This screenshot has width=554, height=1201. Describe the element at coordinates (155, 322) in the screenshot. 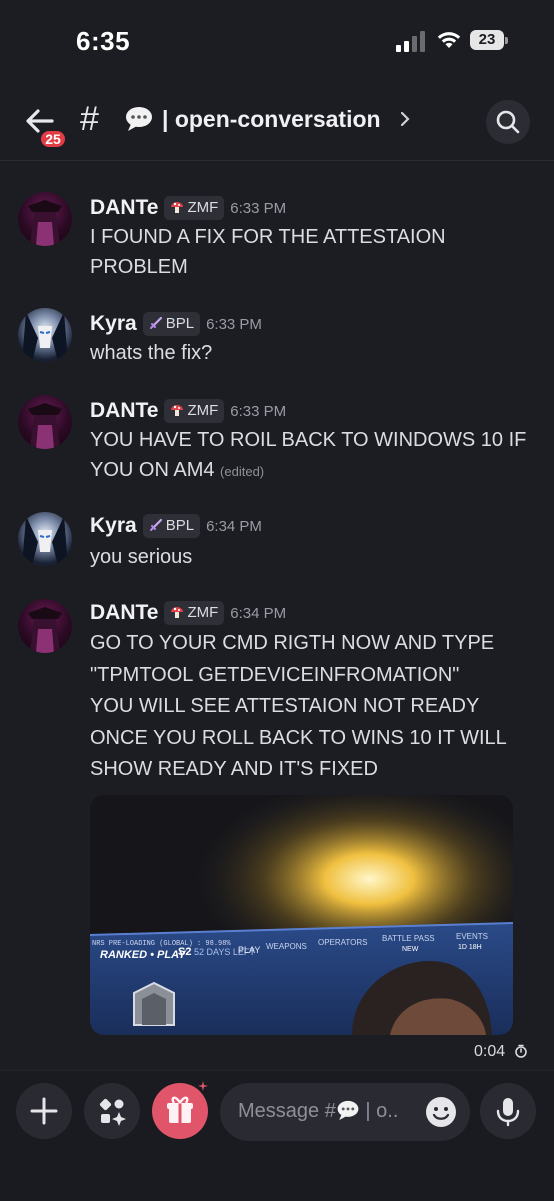

I see `sword-icon` at that location.